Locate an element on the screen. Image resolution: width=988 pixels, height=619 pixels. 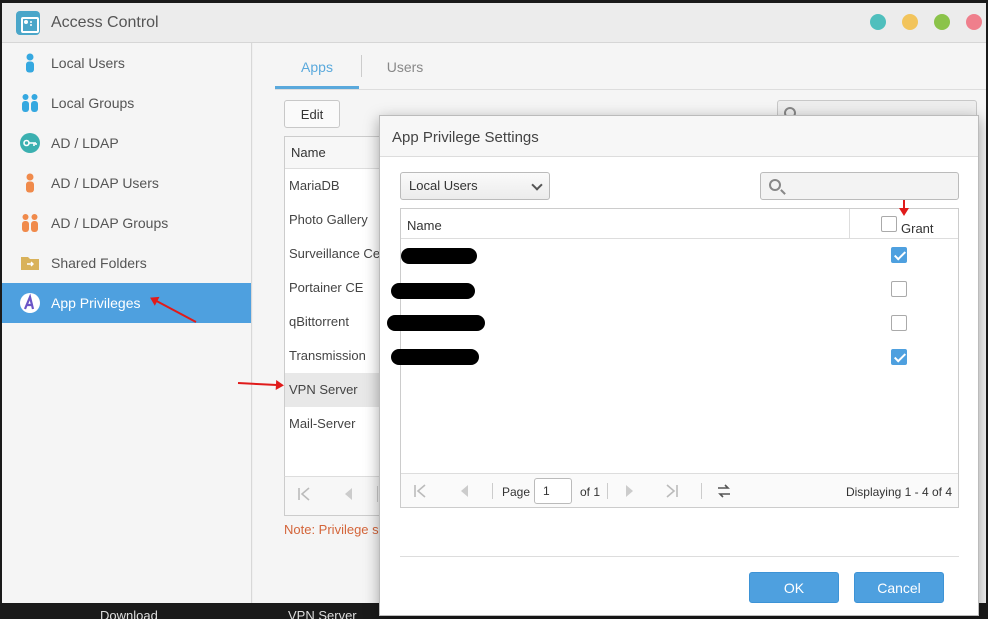
close-dot-button is located at coordinates (974, 22).